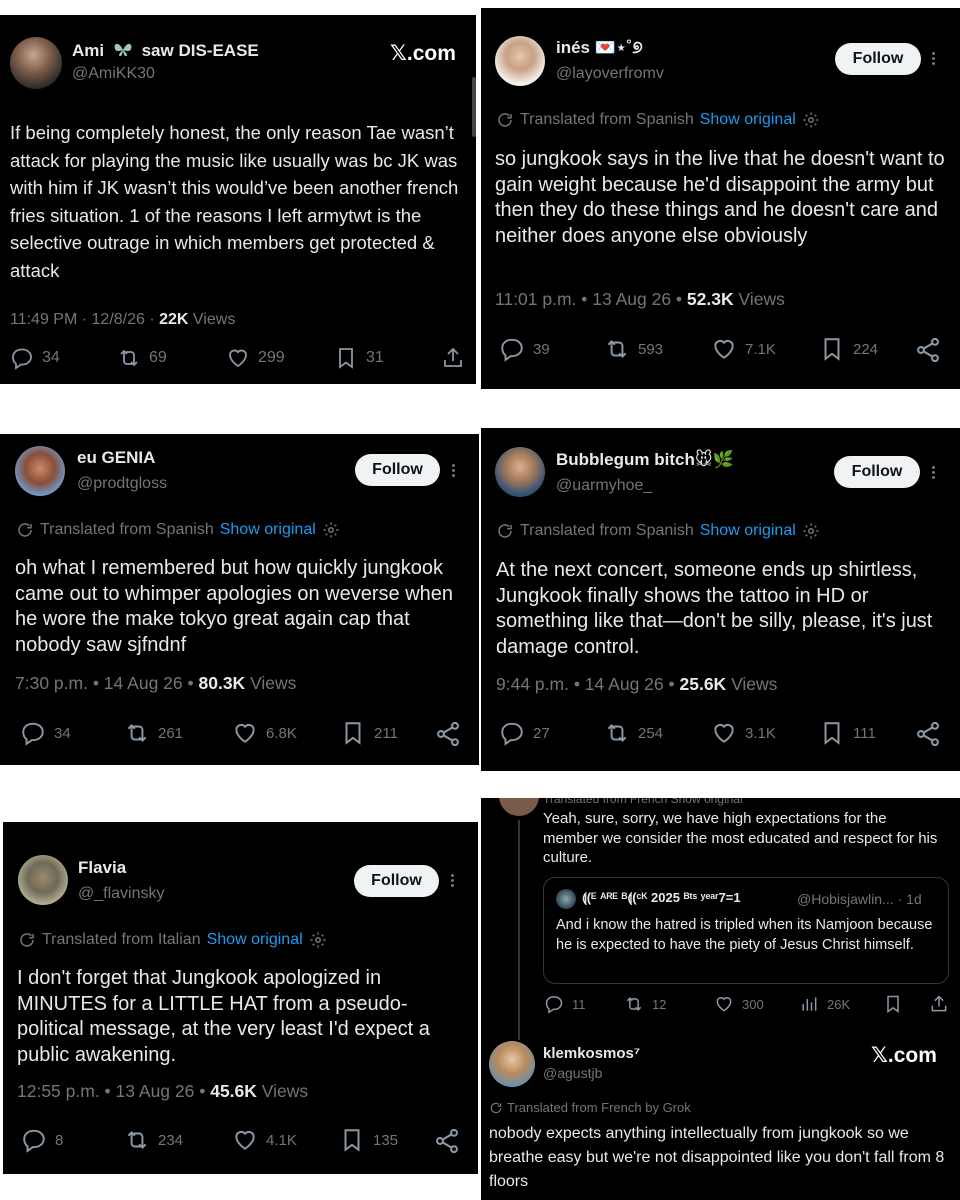 This screenshot has height=1200, width=960. Describe the element at coordinates (474, 107) in the screenshot. I see `scrollbar` at that location.